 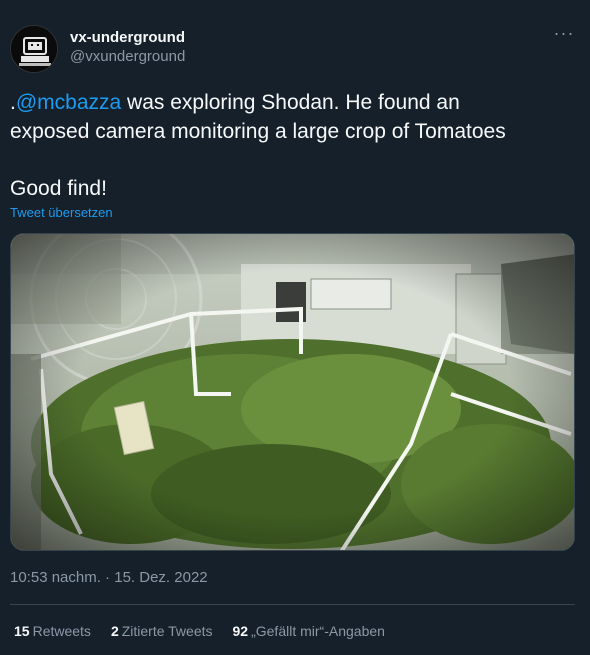 What do you see at coordinates (22, 631) in the screenshot?
I see `stat-count: 15` at bounding box center [22, 631].